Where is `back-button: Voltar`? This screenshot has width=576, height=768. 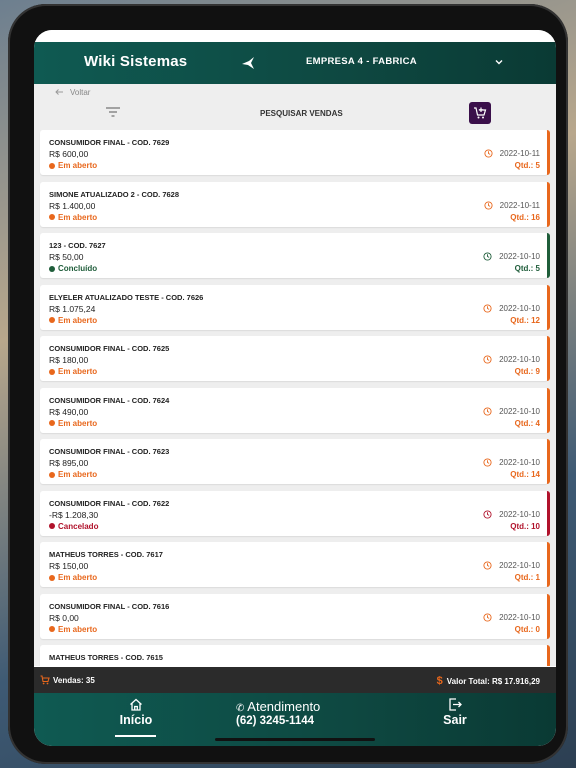 back-button: Voltar is located at coordinates (72, 92).